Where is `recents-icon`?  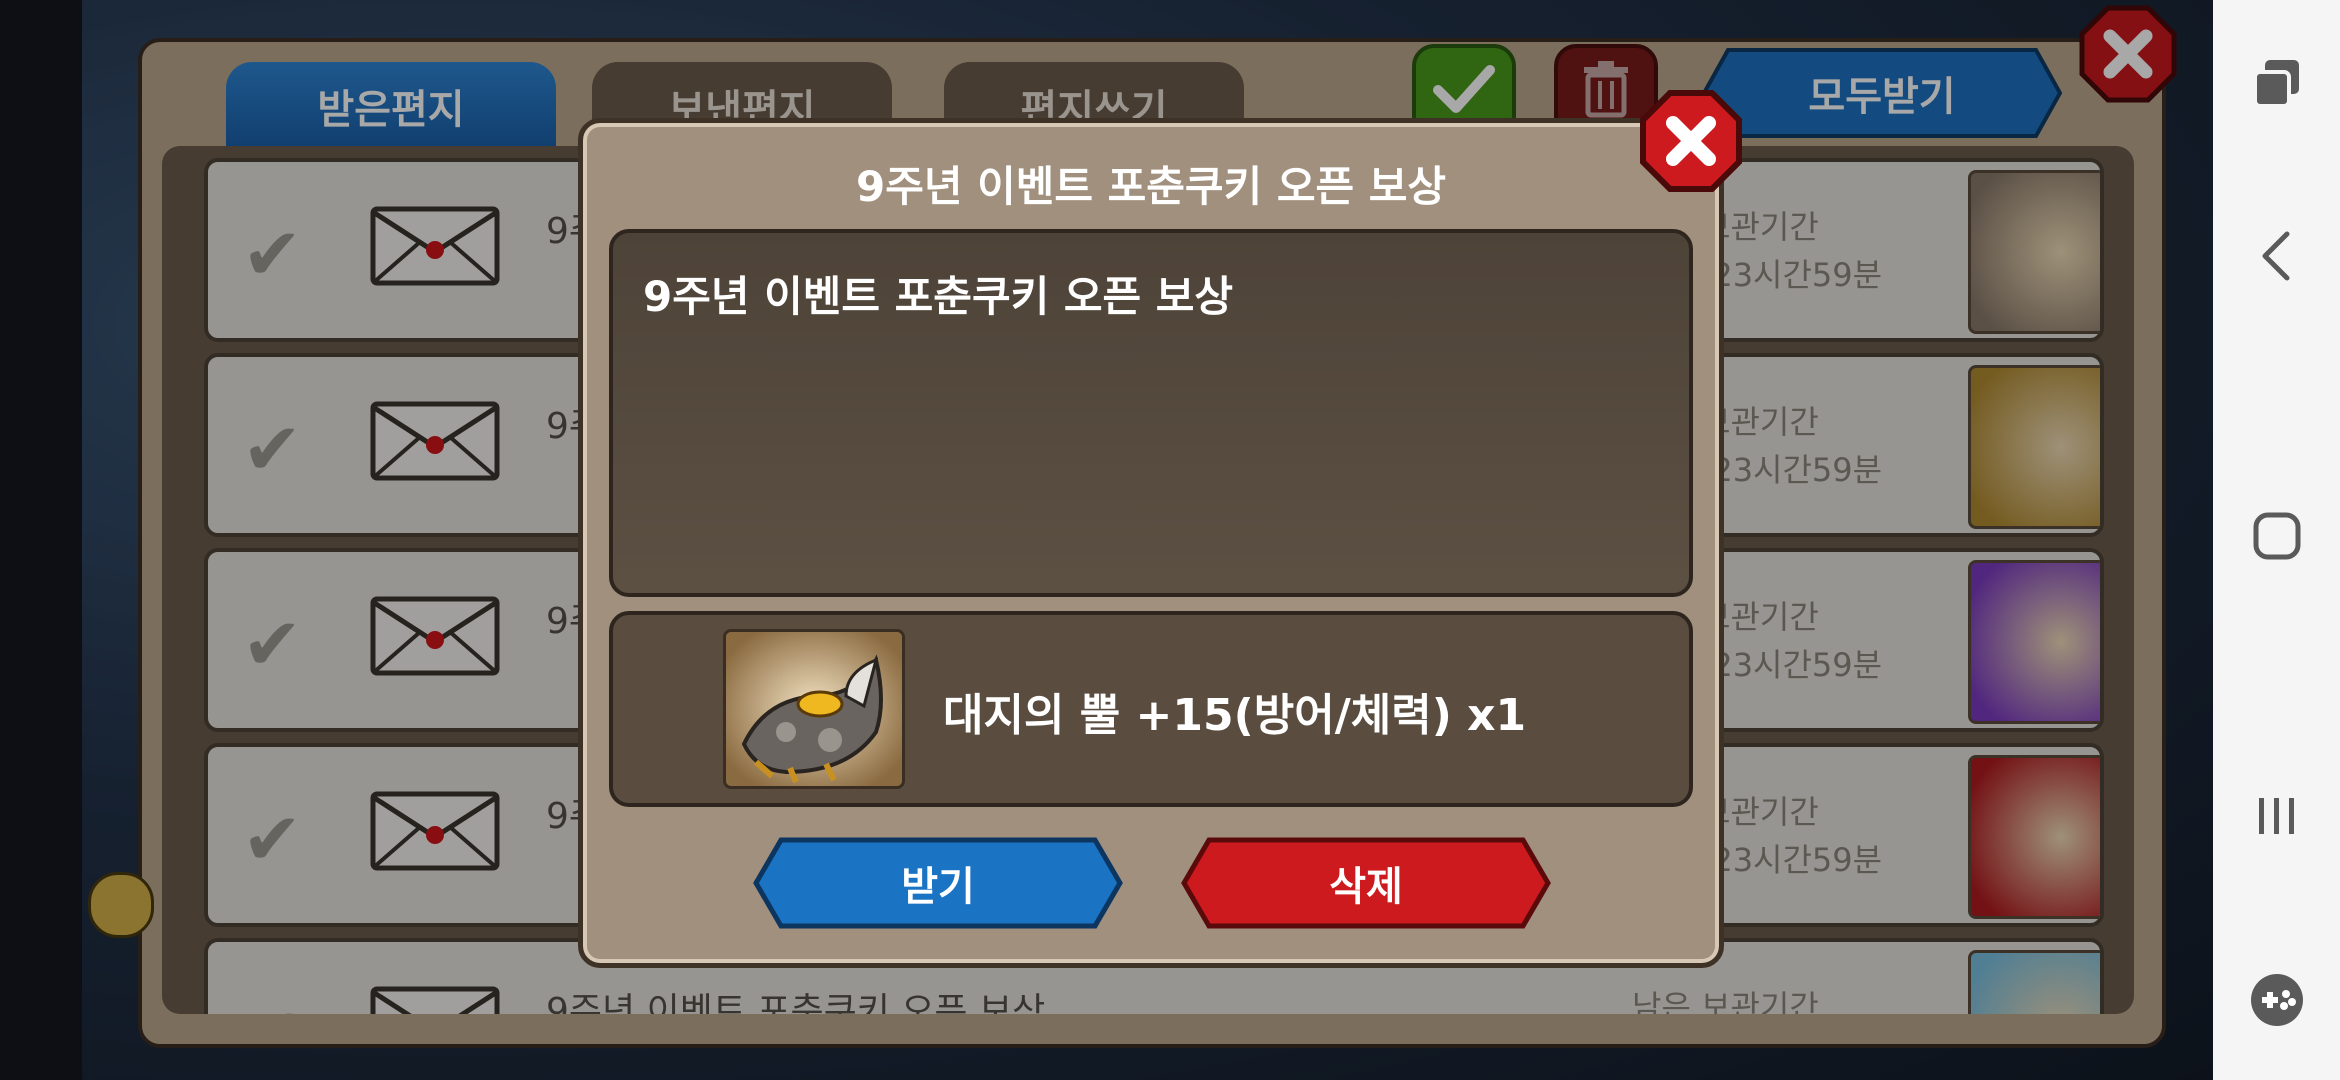 recents-icon is located at coordinates (2276, 816).